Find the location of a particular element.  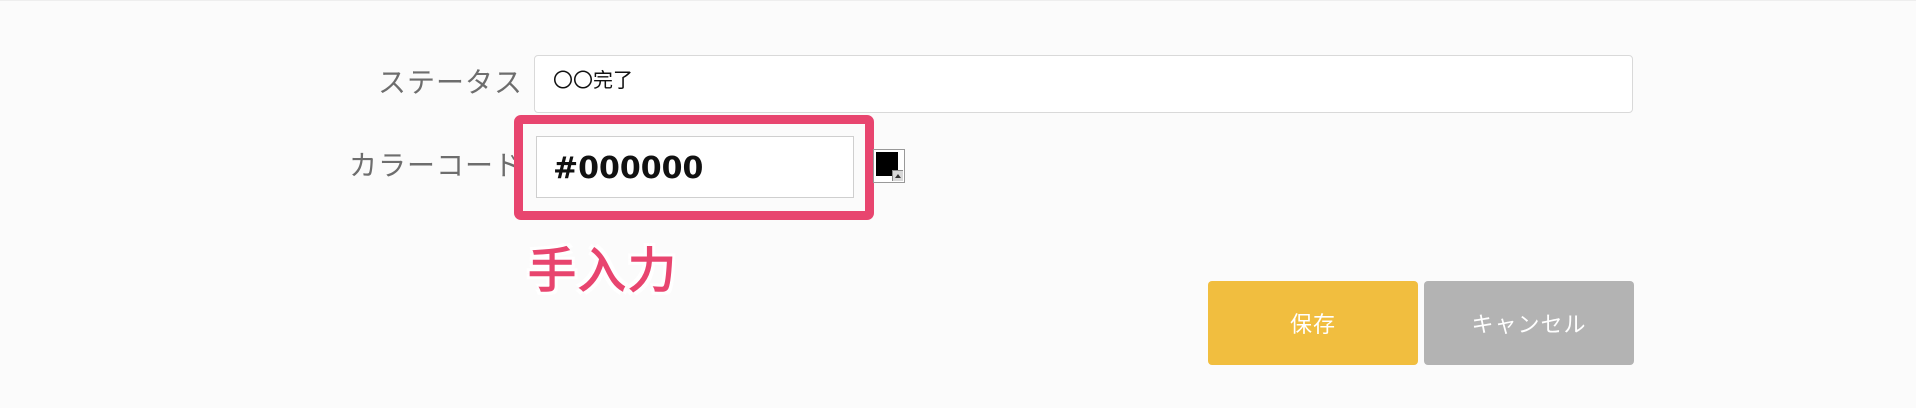

status-label: ステータス is located at coordinates (450, 82).